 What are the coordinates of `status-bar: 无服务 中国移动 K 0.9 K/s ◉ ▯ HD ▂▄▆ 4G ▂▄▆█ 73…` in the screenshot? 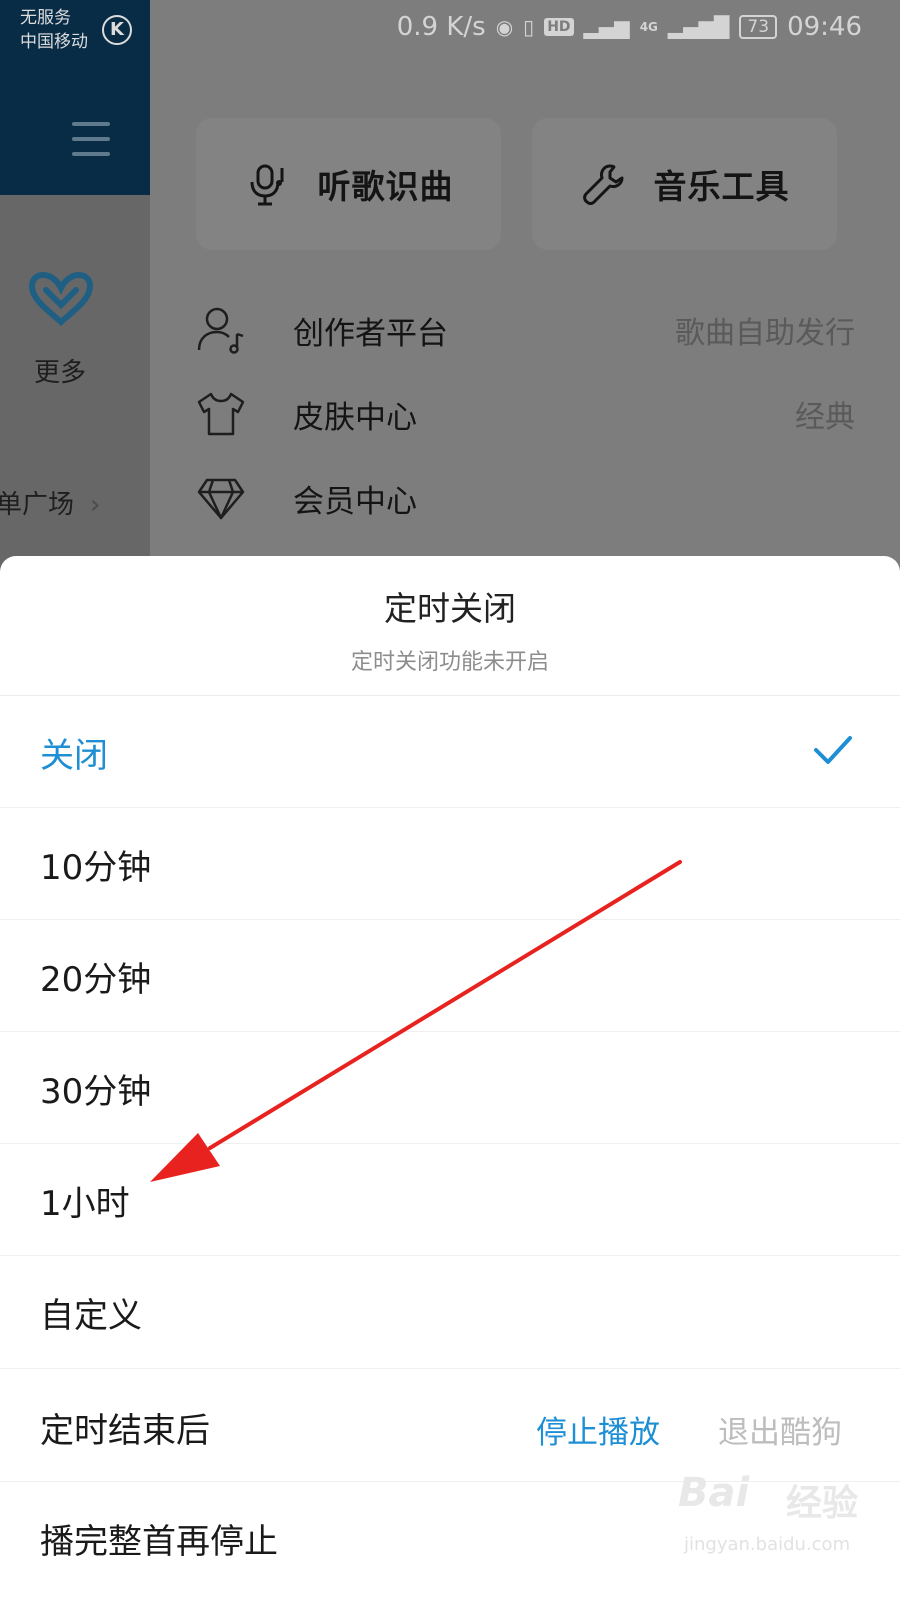 It's located at (450, 30).